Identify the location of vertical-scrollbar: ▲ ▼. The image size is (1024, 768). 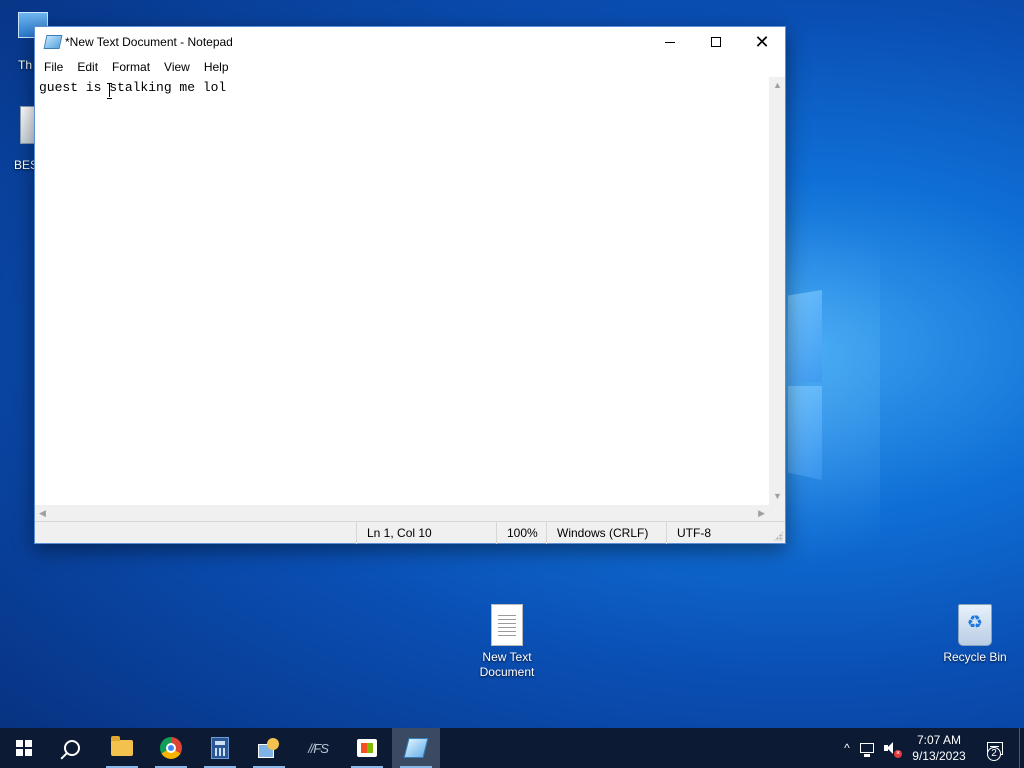
(777, 291).